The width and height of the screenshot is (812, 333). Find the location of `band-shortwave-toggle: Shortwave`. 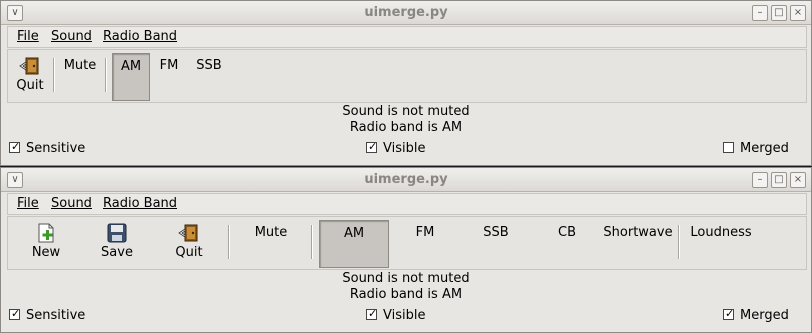

band-shortwave-toggle: Shortwave is located at coordinates (638, 244).